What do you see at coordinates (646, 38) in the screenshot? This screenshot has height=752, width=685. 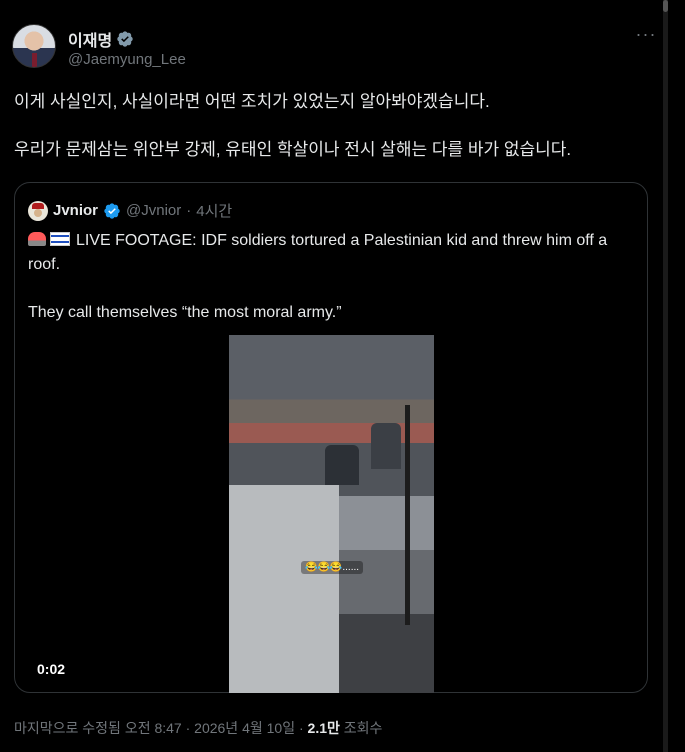 I see `more-options-button: ···` at bounding box center [646, 38].